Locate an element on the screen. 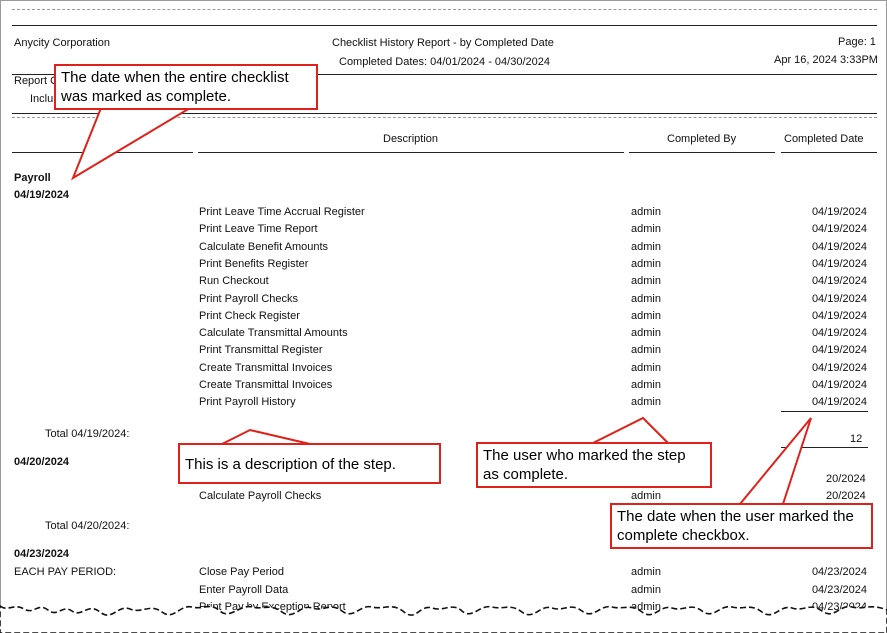 The width and height of the screenshot is (887, 633). torn-edge is located at coordinates (443, 619).